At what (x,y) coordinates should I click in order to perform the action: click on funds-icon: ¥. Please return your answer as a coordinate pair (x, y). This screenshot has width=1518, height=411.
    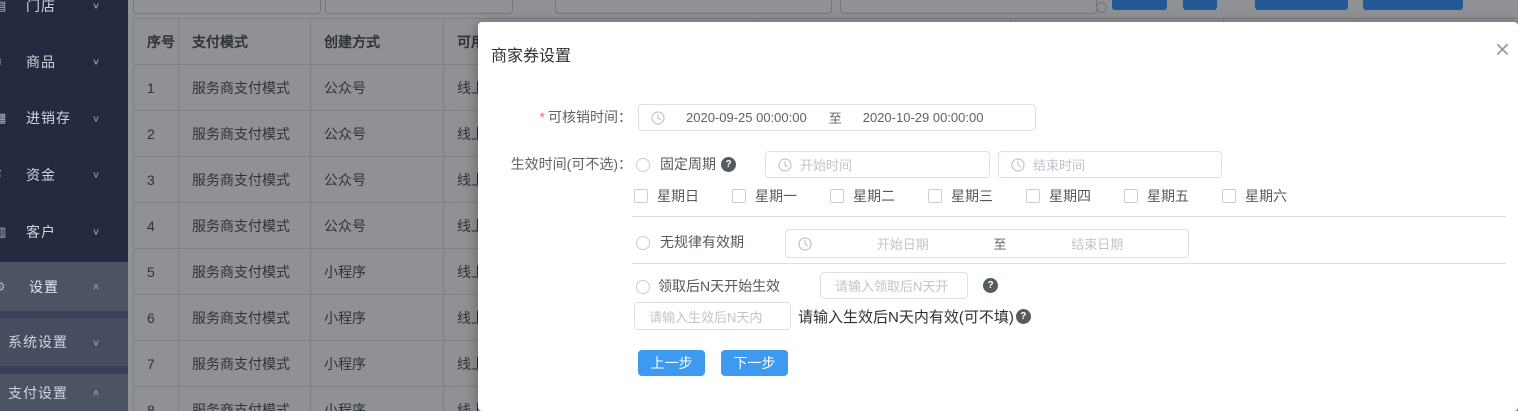
    Looking at the image, I should click on (5, 174).